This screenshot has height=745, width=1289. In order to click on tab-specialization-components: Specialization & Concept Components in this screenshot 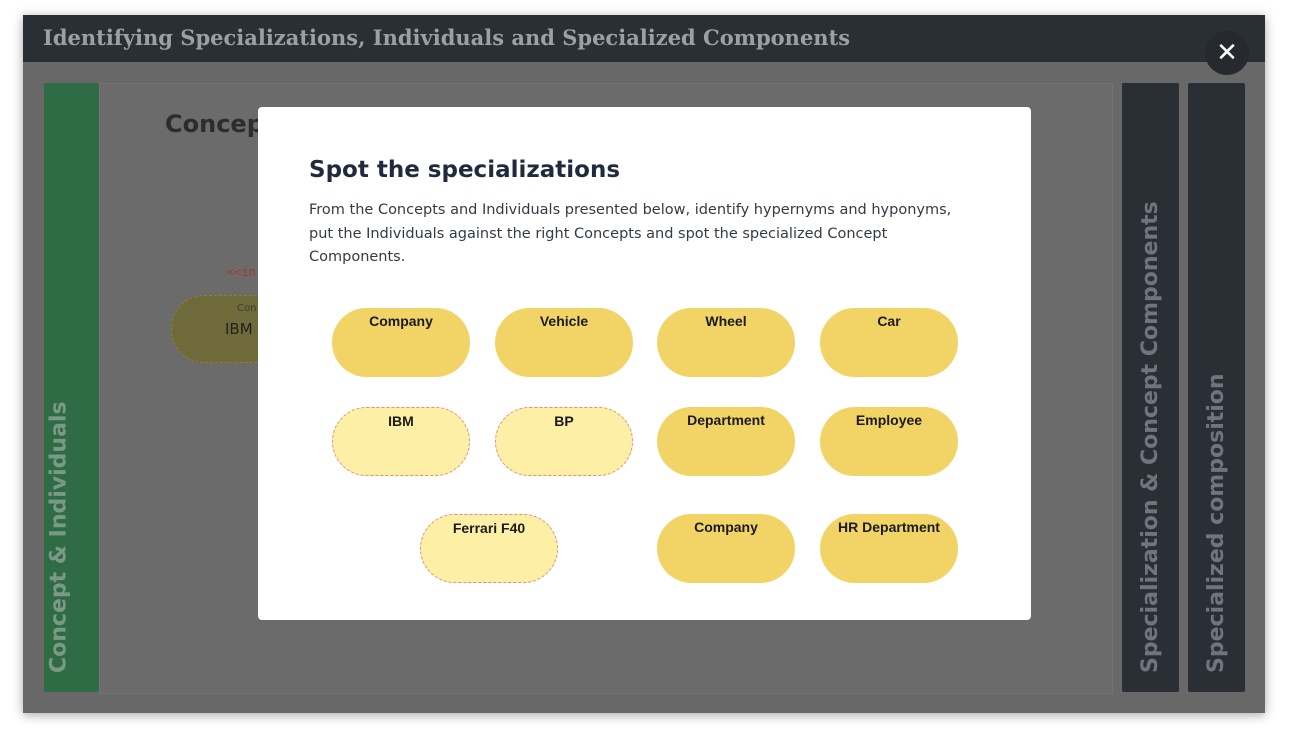, I will do `click(1150, 387)`.